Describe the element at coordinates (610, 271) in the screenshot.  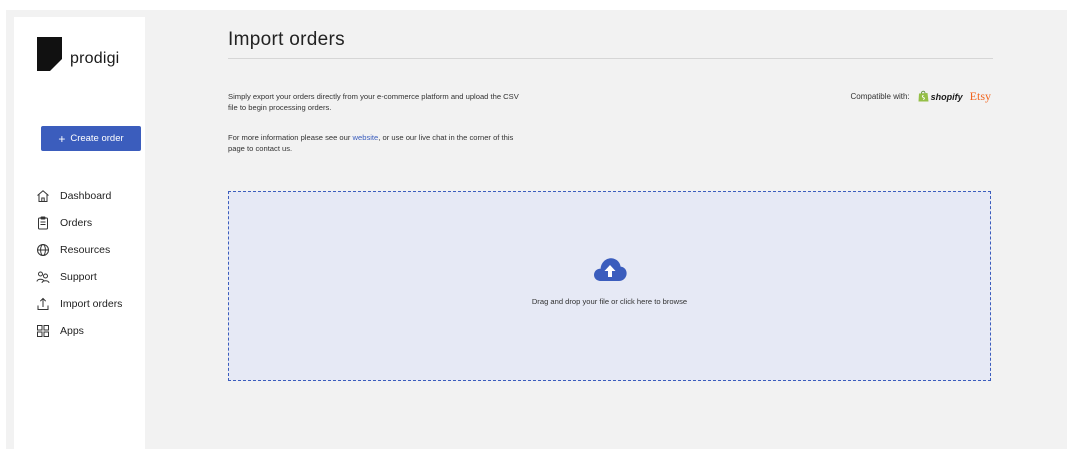
I see `cloud-upload-icon` at that location.